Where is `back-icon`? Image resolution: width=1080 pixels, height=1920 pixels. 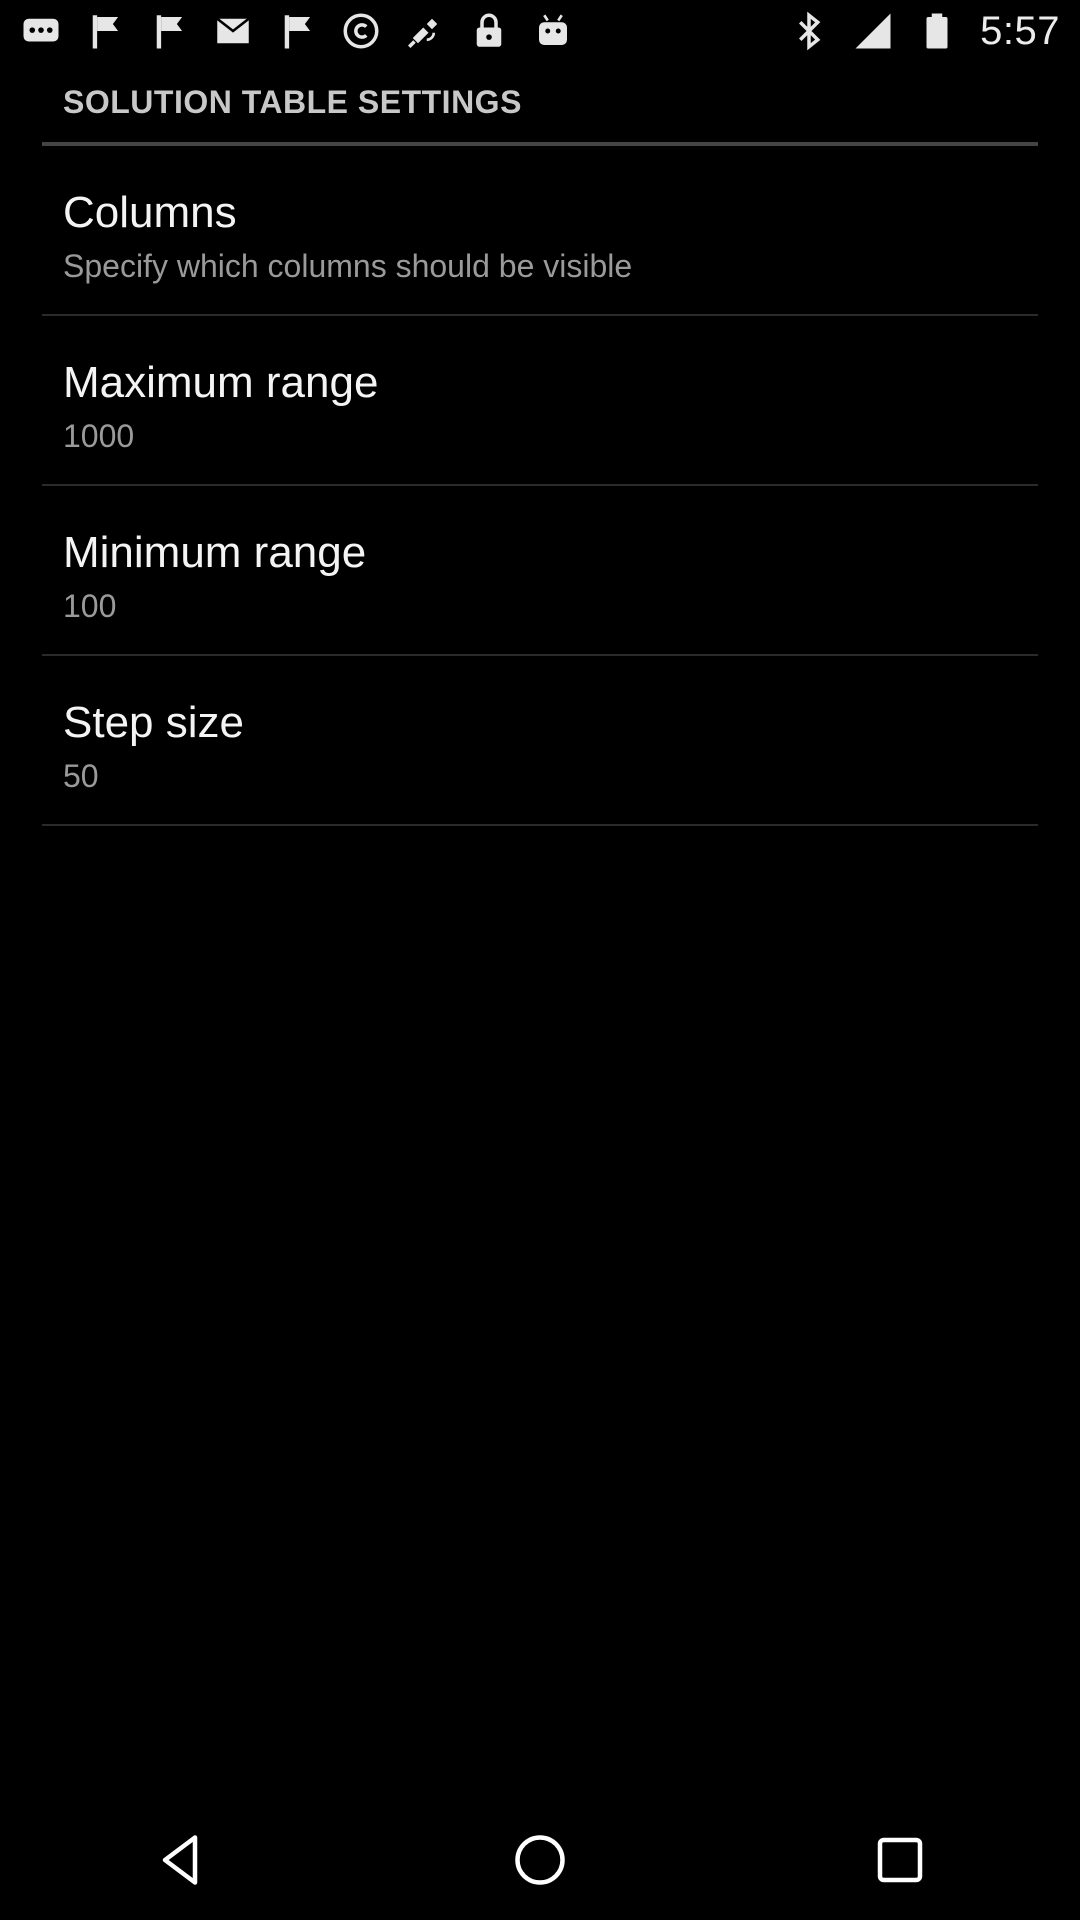 back-icon is located at coordinates (180, 1860).